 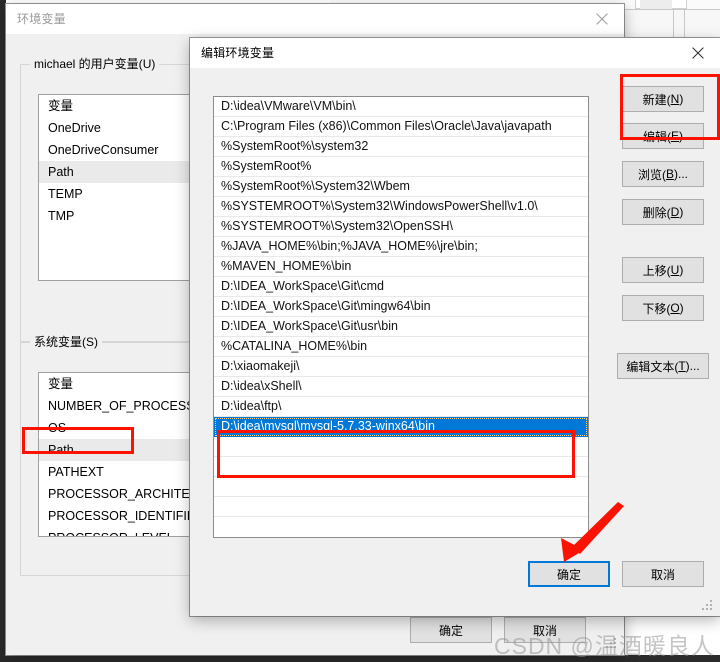 What do you see at coordinates (401, 227) in the screenshot?
I see `path-row: %SYSTEMROOT%\System32\OpenSSH\` at bounding box center [401, 227].